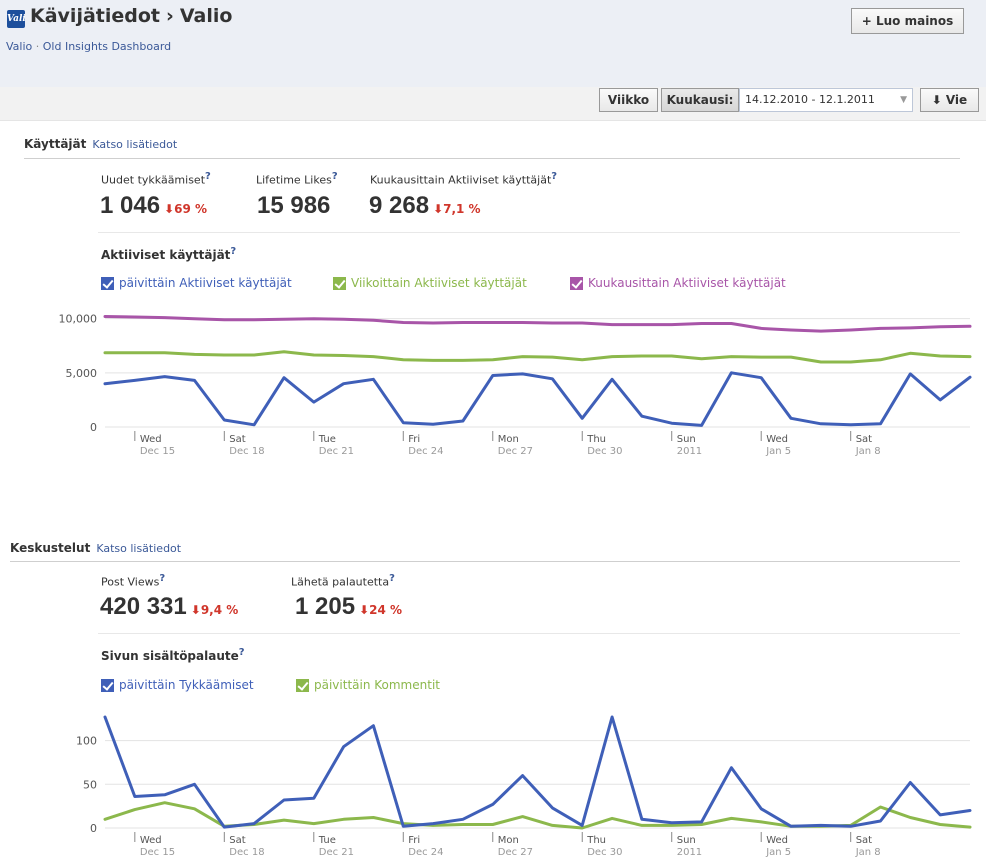  Describe the element at coordinates (340, 582) in the screenshot. I see `metric-label-text: Lähetä palautetta` at that location.